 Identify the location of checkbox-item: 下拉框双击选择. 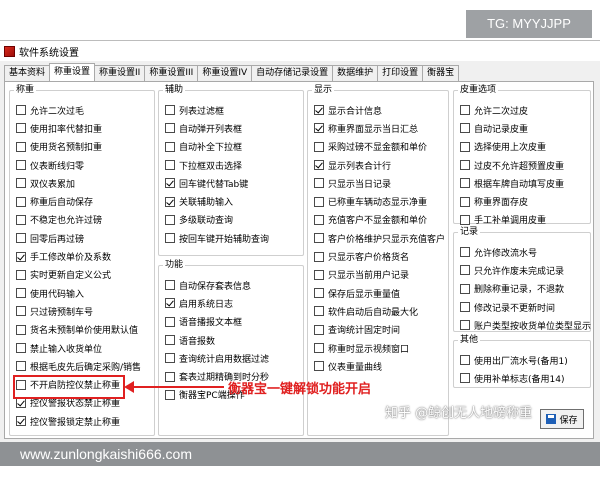
(232, 165).